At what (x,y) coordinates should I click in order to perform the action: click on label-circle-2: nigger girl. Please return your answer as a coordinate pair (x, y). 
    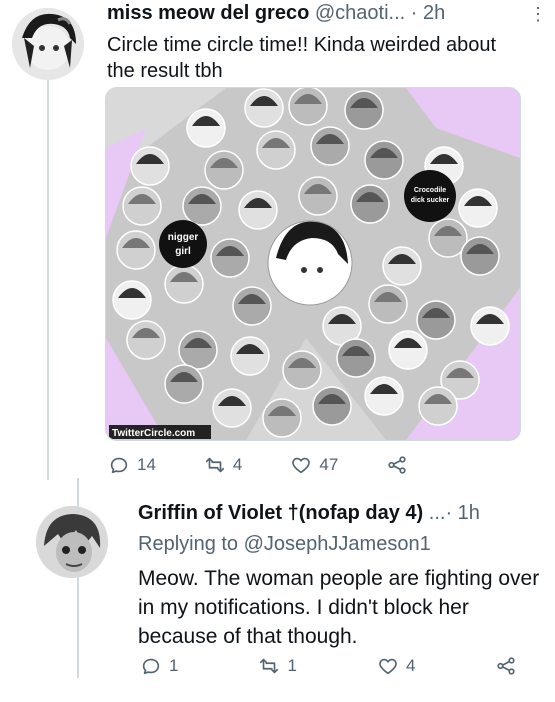
    Looking at the image, I should click on (183, 244).